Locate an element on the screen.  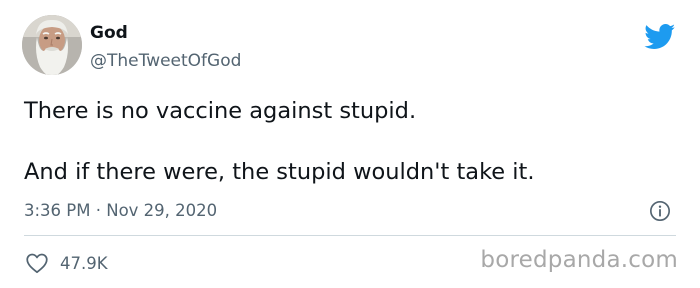
watermark: boredpanda.com is located at coordinates (579, 260).